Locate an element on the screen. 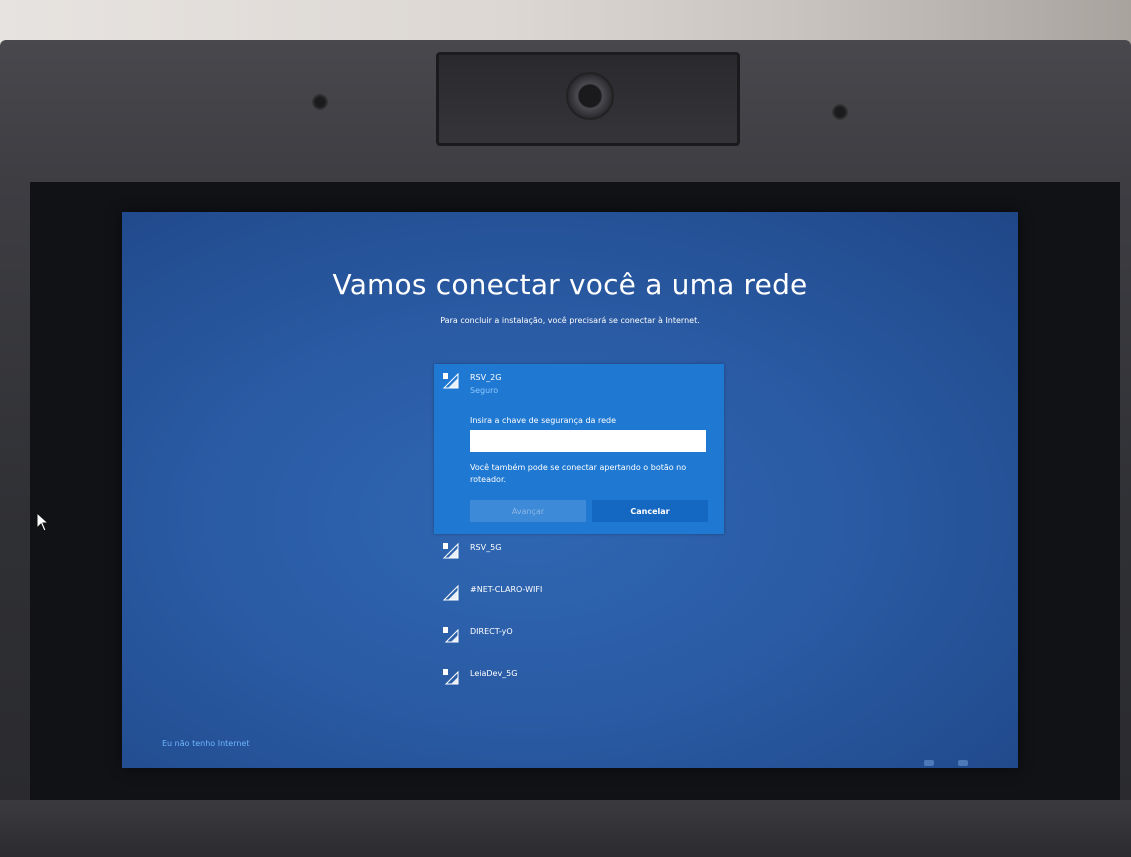 This screenshot has width=1131, height=857. cancel-button: Cancelar is located at coordinates (650, 511).